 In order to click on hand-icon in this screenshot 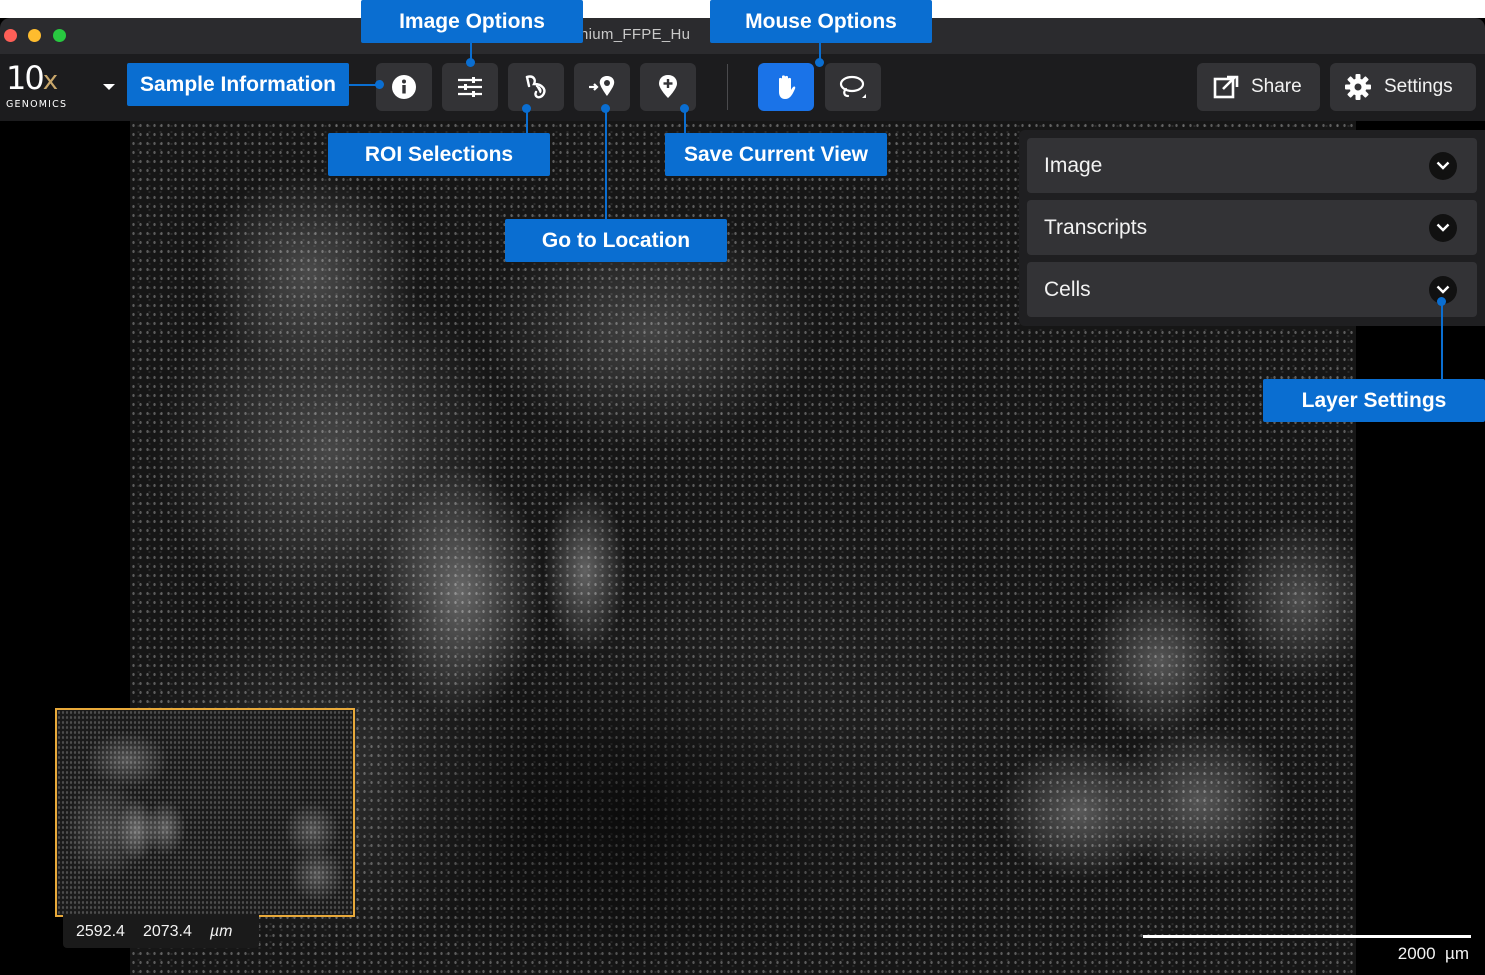, I will do `click(787, 87)`.